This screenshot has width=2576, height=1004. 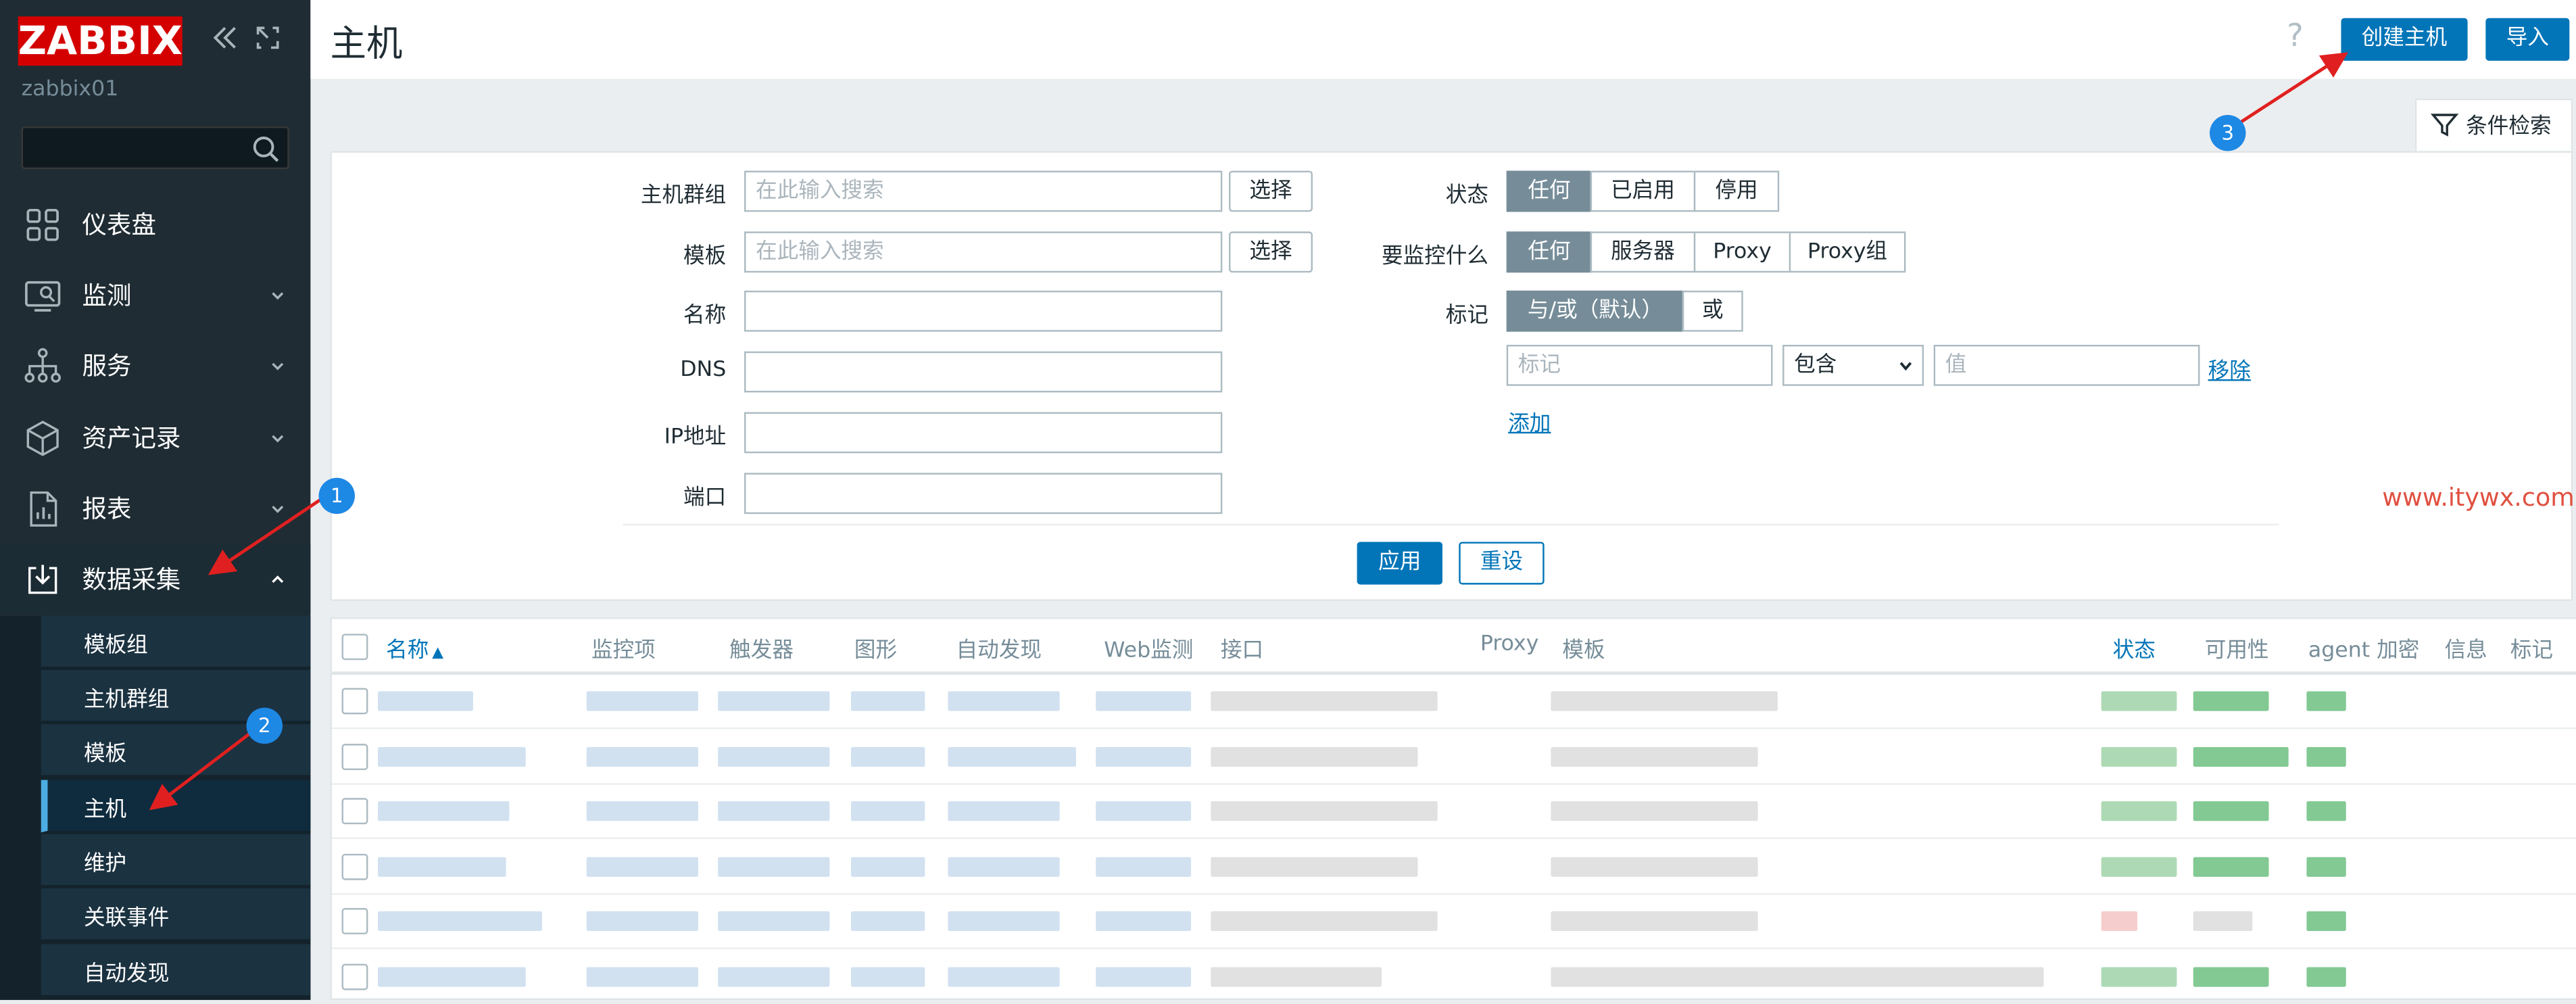 I want to click on apply-button: 应用, so click(x=1400, y=563).